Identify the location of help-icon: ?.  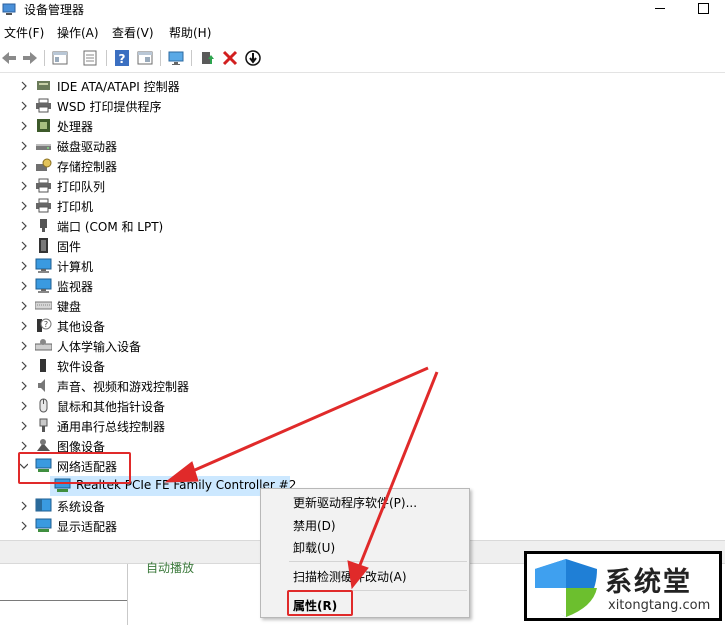
(122, 58).